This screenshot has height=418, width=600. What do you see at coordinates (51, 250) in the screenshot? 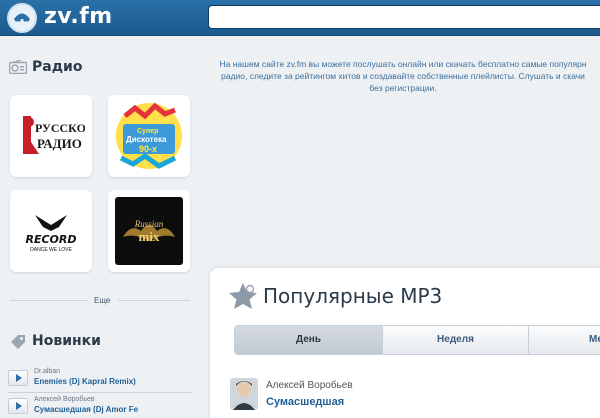
I see `svg-text: DANCE WE LOVE` at bounding box center [51, 250].